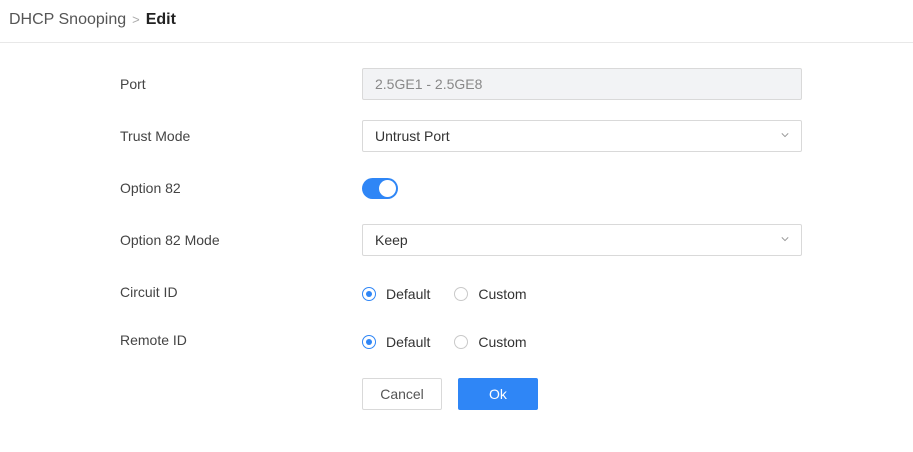 The height and width of the screenshot is (452, 913). What do you see at coordinates (582, 136) in the screenshot?
I see `trust-mode-select: Untrust Port` at bounding box center [582, 136].